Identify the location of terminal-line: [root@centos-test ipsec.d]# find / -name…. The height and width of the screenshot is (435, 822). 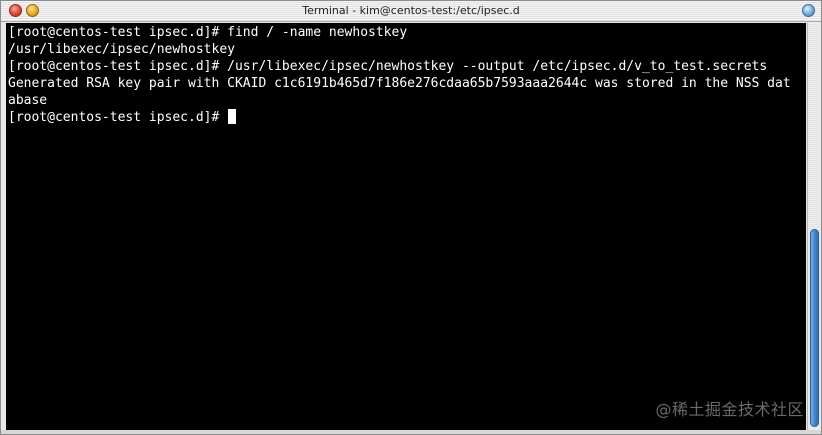
(208, 32).